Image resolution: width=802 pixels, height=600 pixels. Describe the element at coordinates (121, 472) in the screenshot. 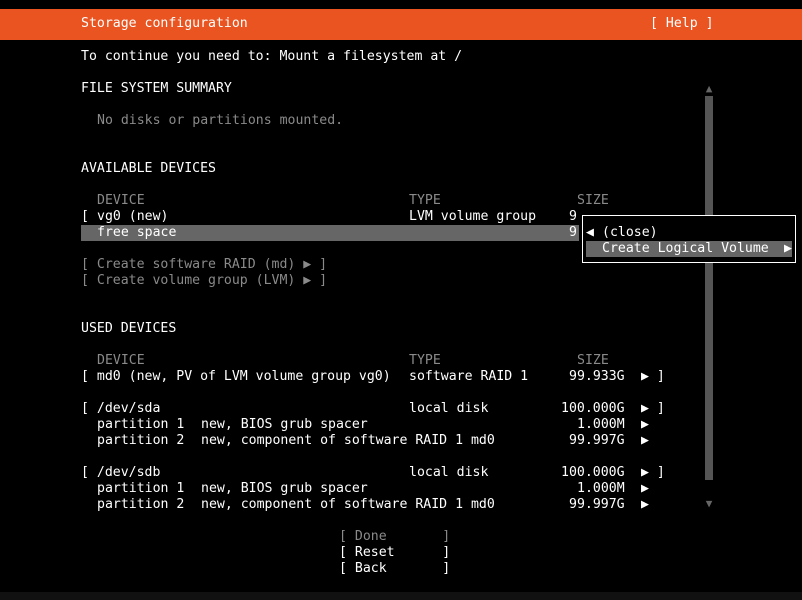

I see `device-name: [ /dev/sdb` at that location.